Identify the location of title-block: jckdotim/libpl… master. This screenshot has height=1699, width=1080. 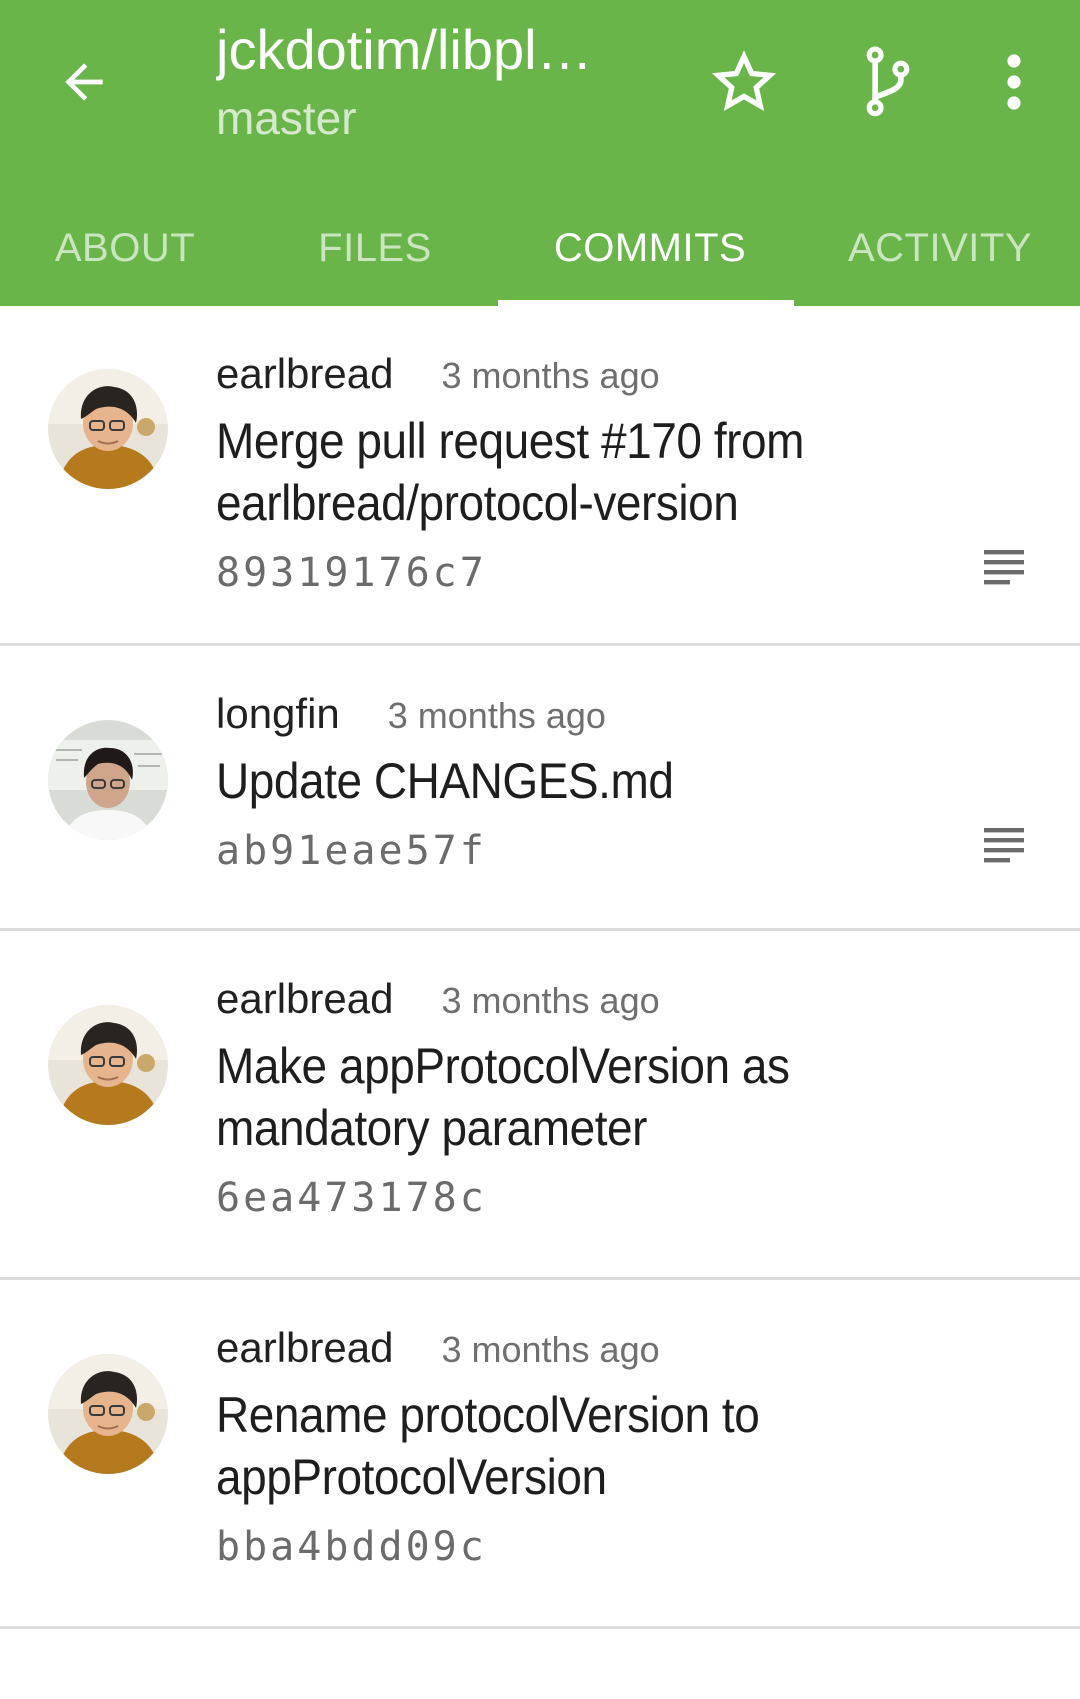
(436, 82).